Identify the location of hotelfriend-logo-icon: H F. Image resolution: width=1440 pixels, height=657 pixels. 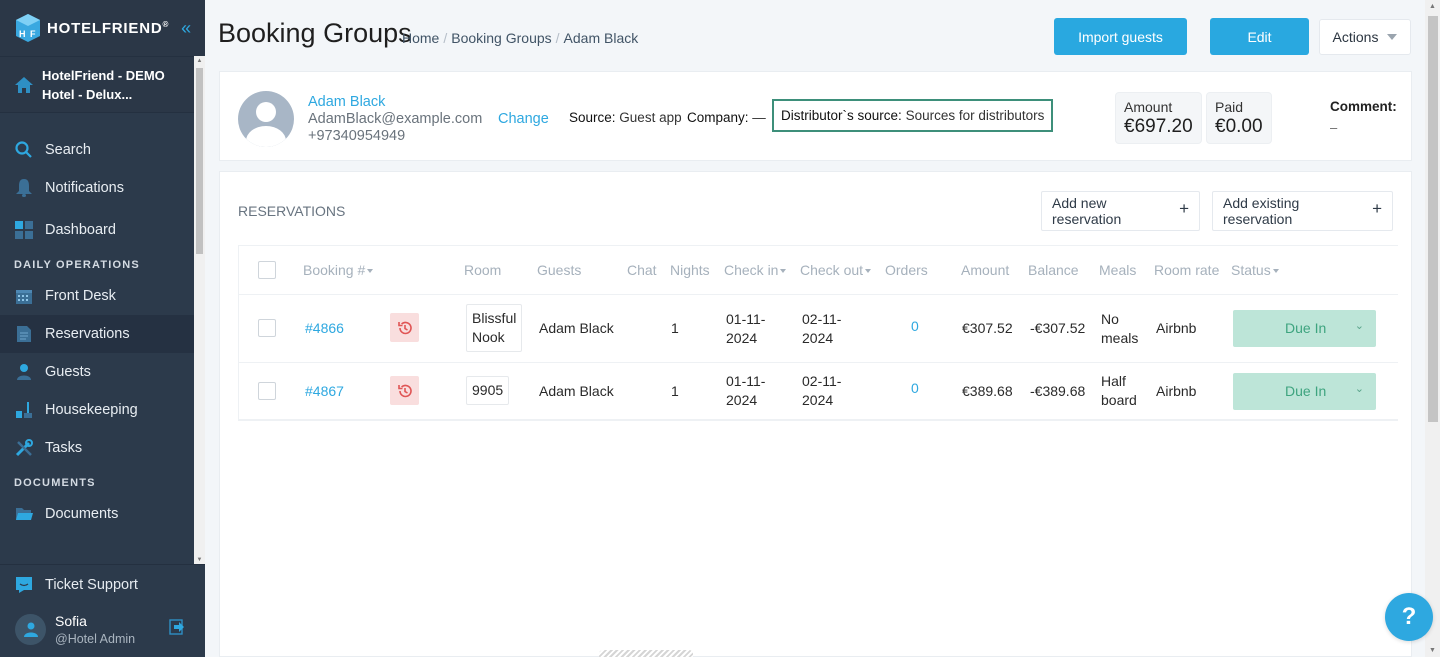
(28, 28).